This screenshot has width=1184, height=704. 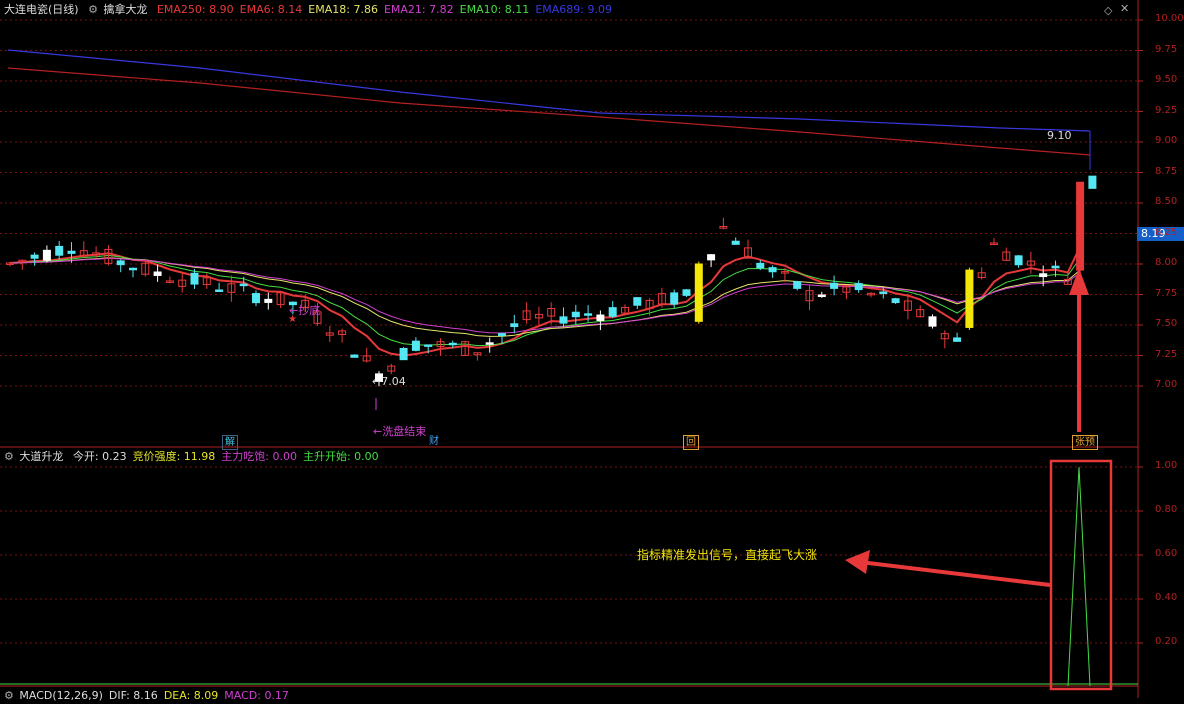 What do you see at coordinates (857, 562) in the screenshot?
I see `signal-arrow-head` at bounding box center [857, 562].